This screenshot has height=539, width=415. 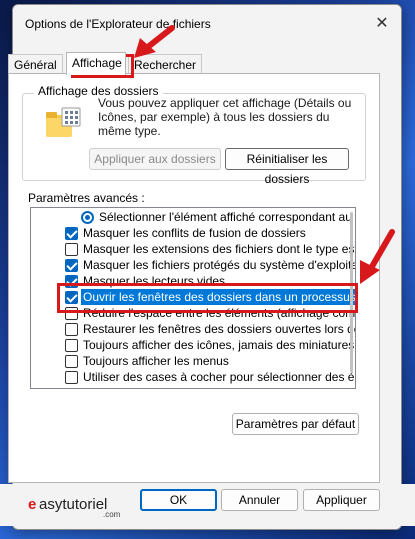 I want to click on tab-rechercher-label: Rechercher, so click(x=165, y=65).